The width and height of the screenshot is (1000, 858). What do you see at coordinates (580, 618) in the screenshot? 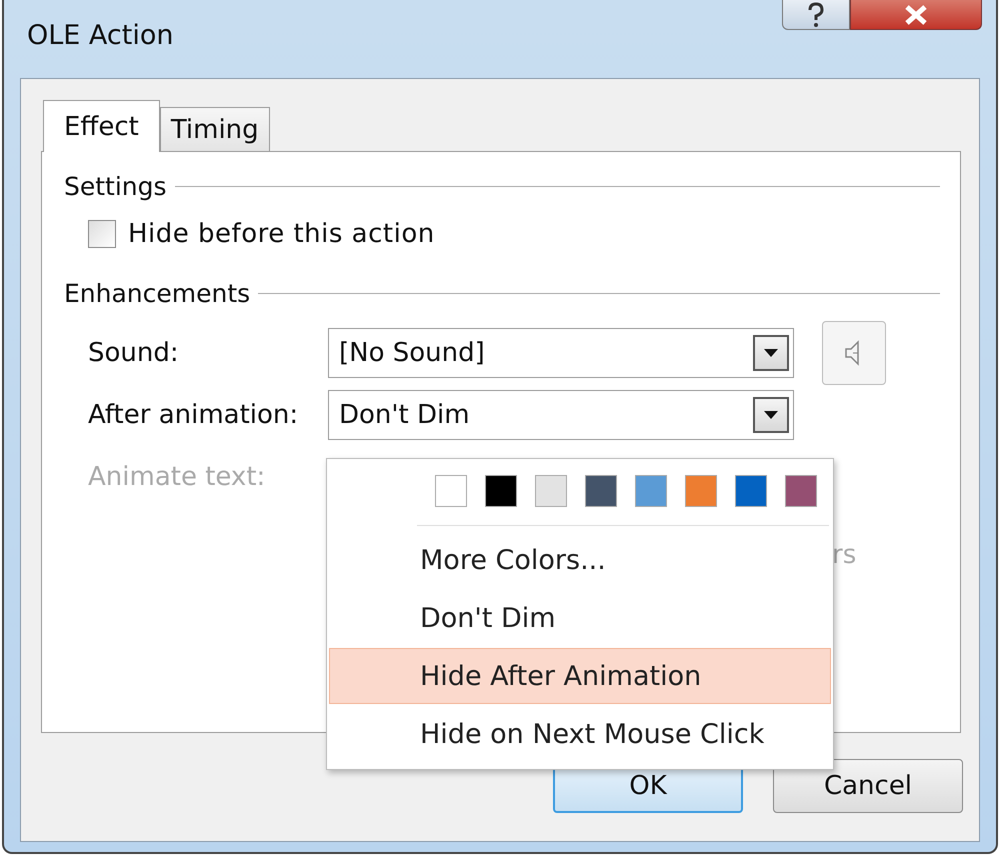
I see `menu-item: Don't Dim` at bounding box center [580, 618].